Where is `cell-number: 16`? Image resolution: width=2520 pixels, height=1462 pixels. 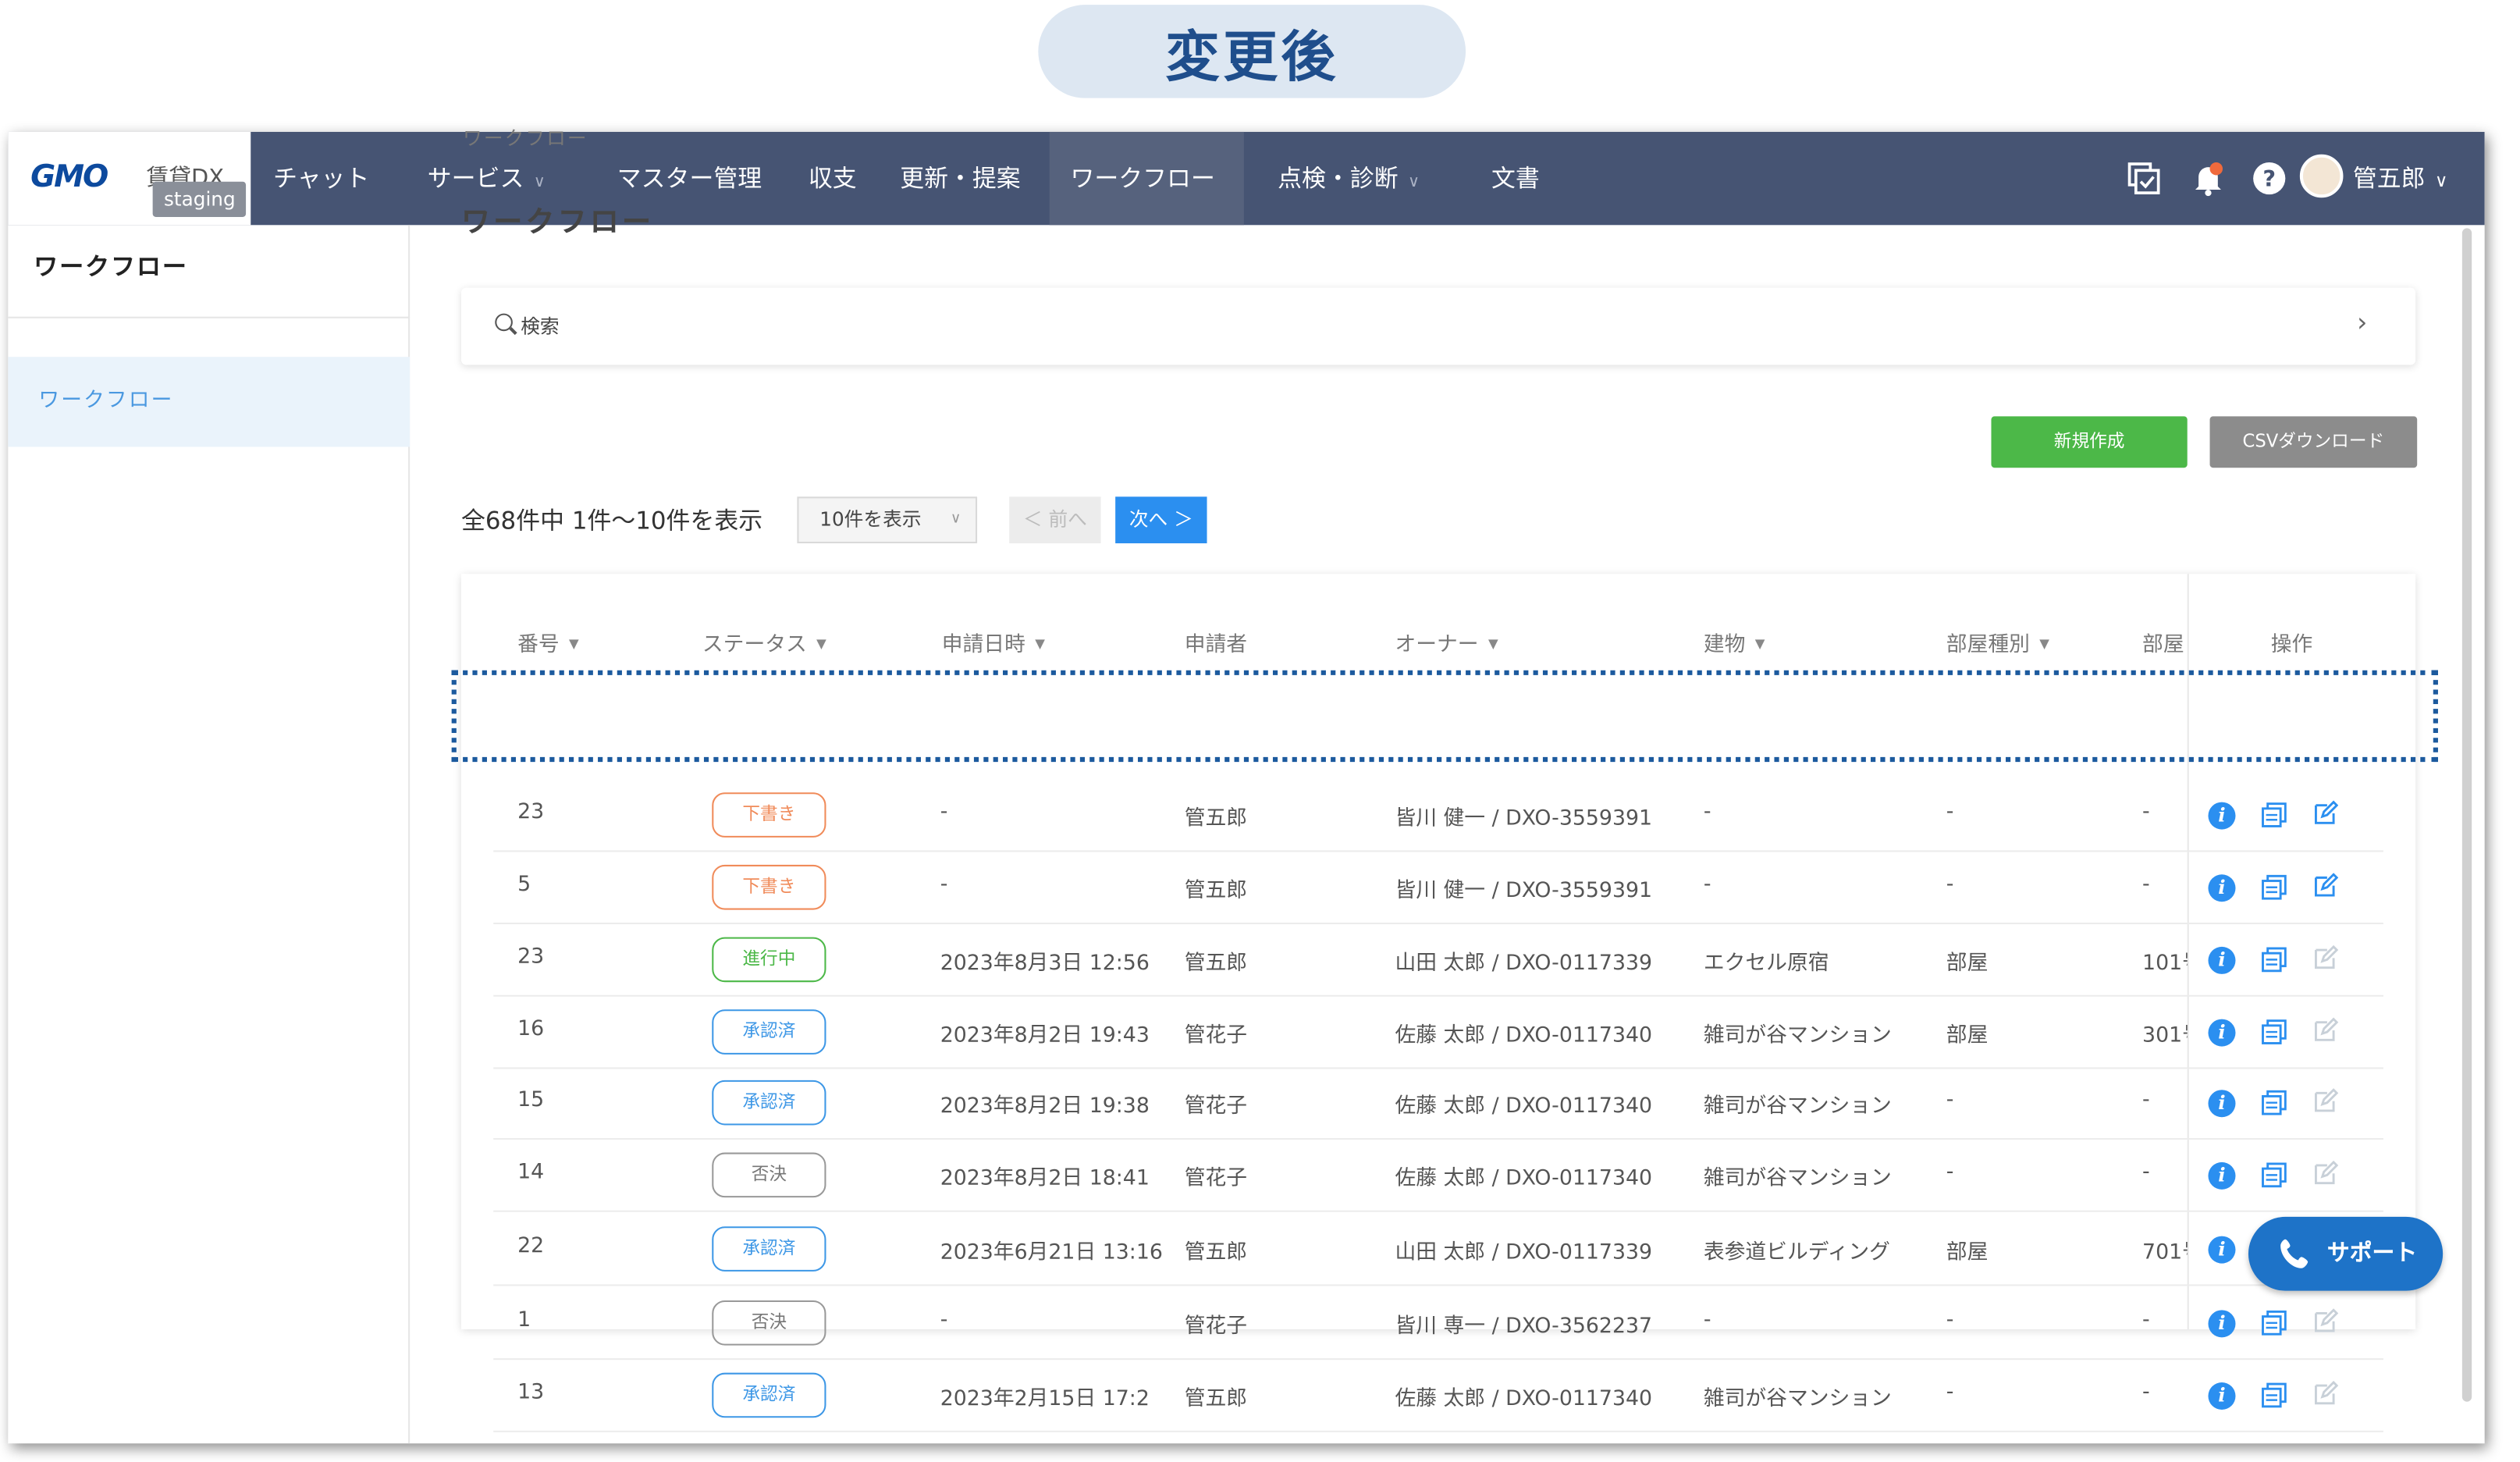 cell-number: 16 is located at coordinates (531, 1029).